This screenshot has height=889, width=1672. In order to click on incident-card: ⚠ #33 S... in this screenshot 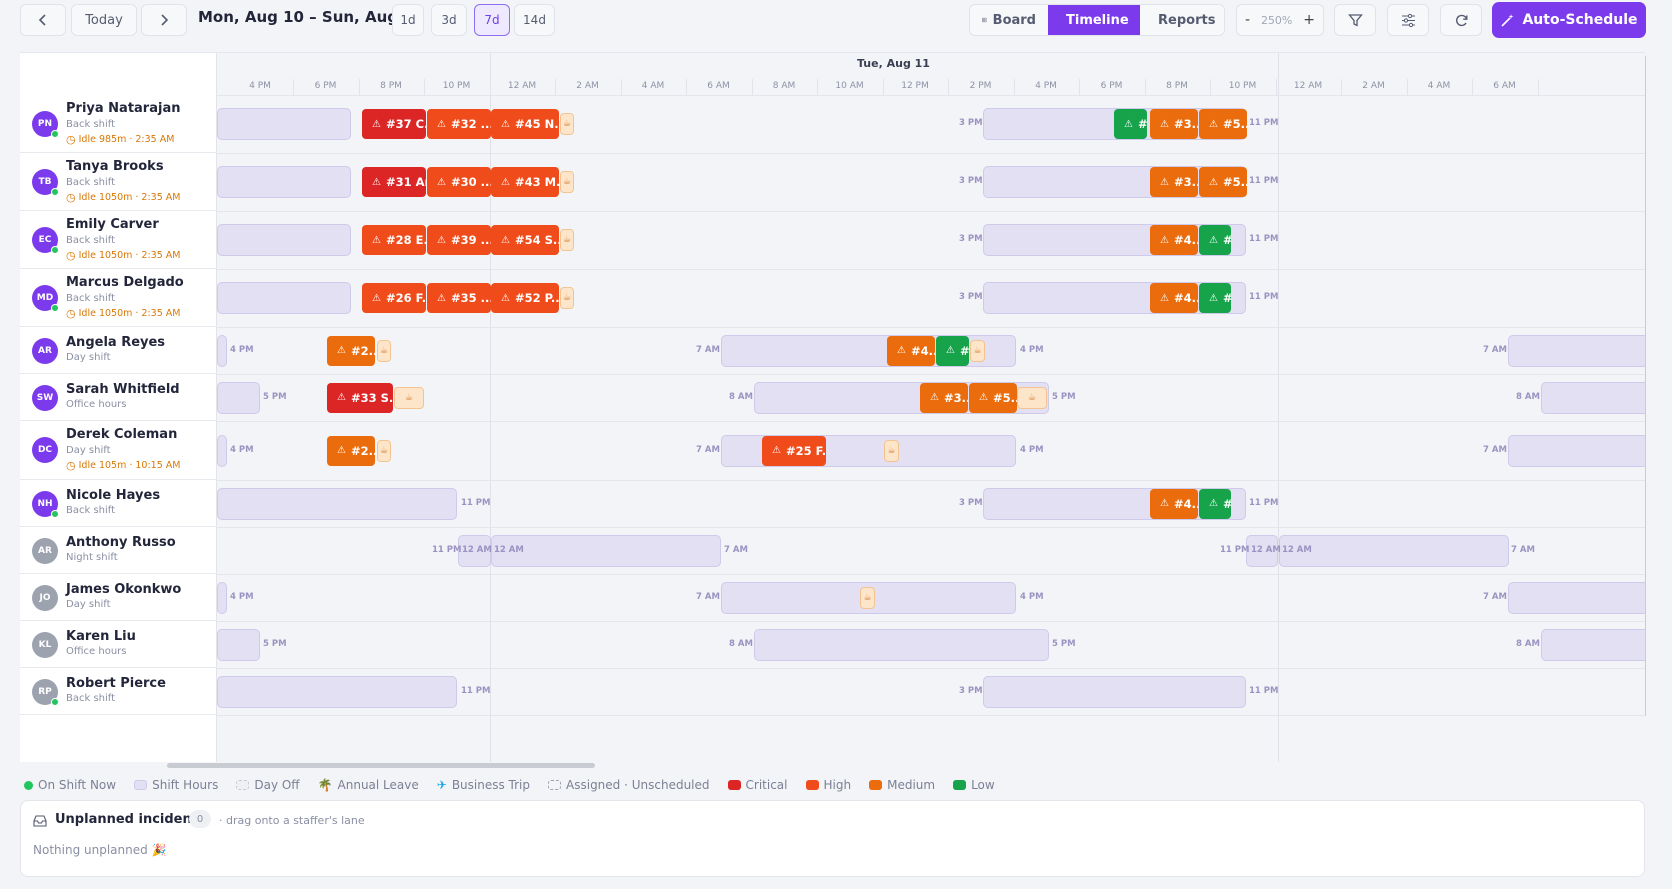, I will do `click(360, 397)`.